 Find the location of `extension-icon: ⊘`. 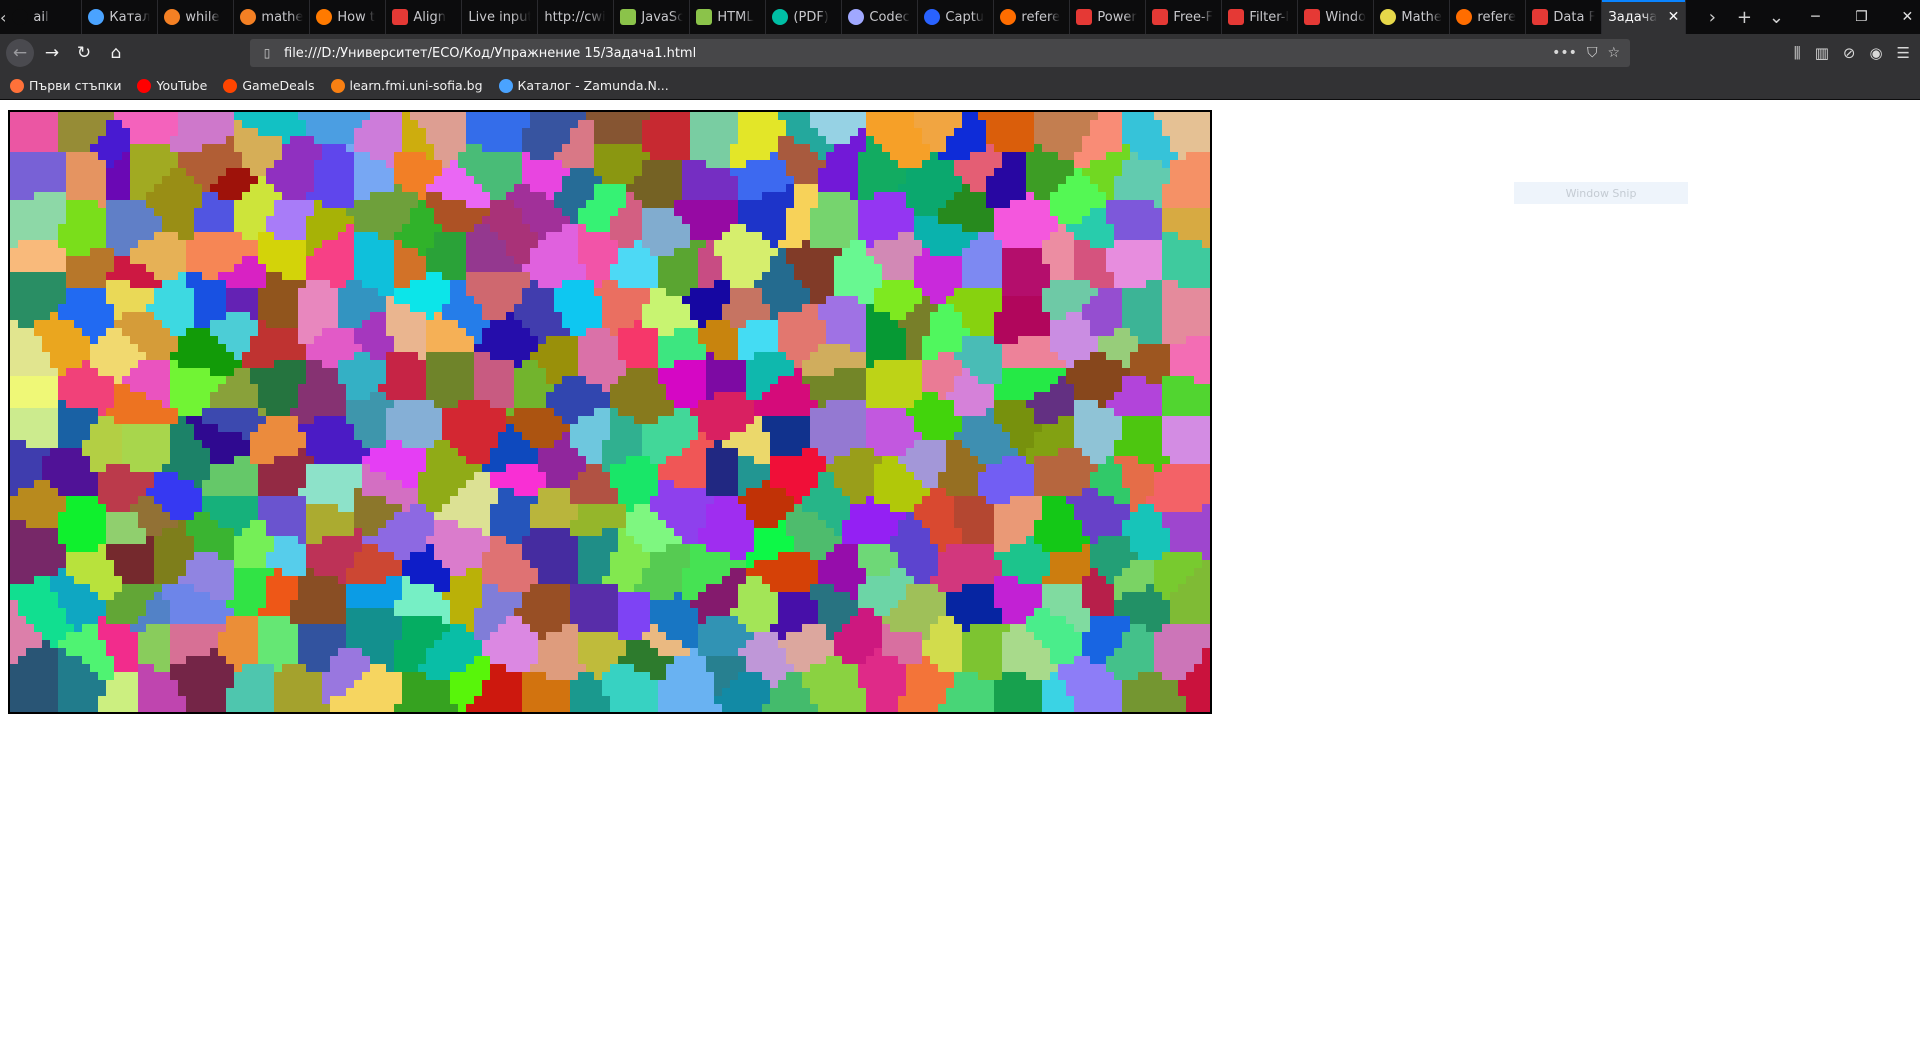

extension-icon: ⊘ is located at coordinates (1849, 53).